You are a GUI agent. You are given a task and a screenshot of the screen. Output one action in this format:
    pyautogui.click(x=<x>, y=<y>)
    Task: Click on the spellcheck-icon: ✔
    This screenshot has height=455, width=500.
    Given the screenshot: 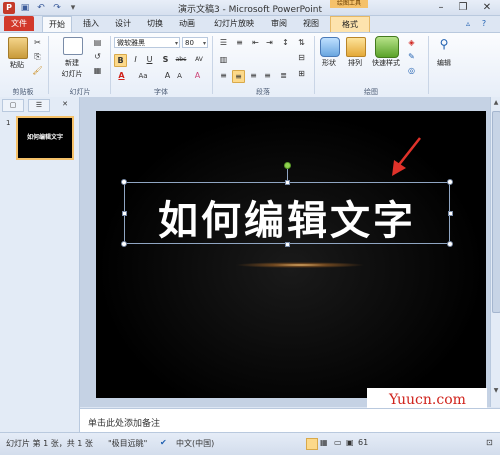 What is the action you would take?
    pyautogui.click(x=163, y=442)
    